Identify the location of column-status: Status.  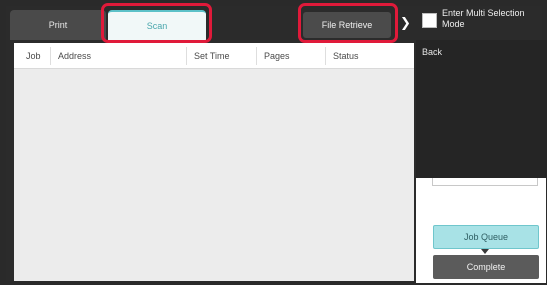
(346, 56).